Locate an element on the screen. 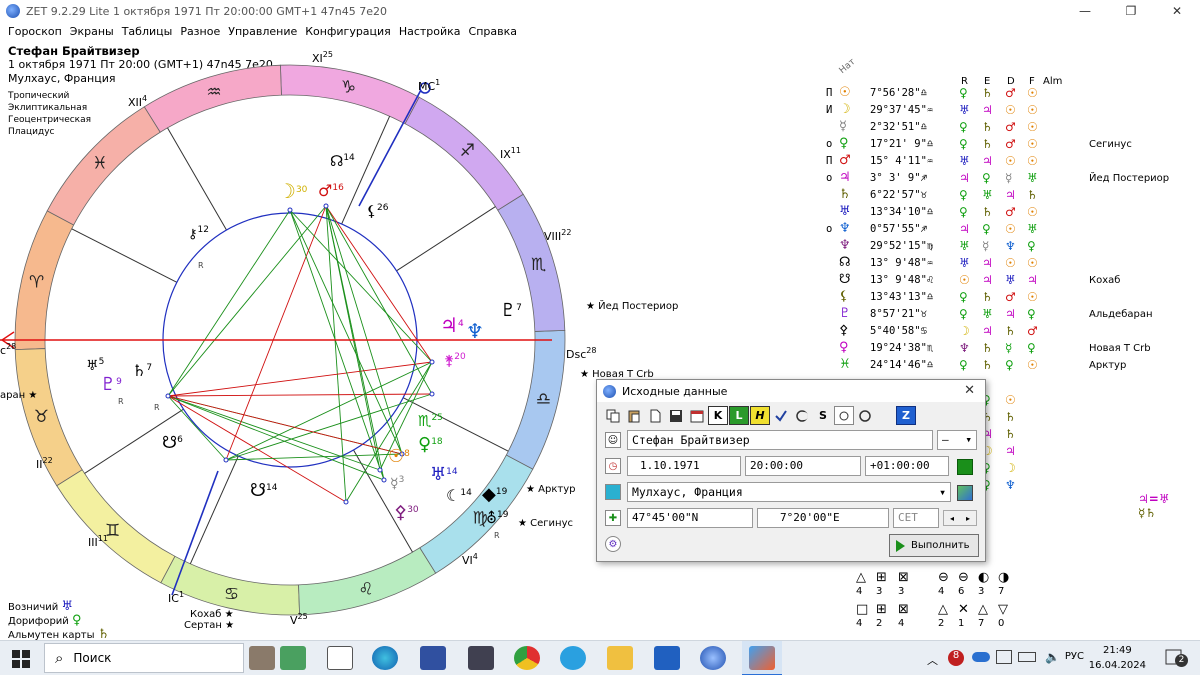 This screenshot has width=1200, height=675. app-icon-network is located at coordinates (433, 658).